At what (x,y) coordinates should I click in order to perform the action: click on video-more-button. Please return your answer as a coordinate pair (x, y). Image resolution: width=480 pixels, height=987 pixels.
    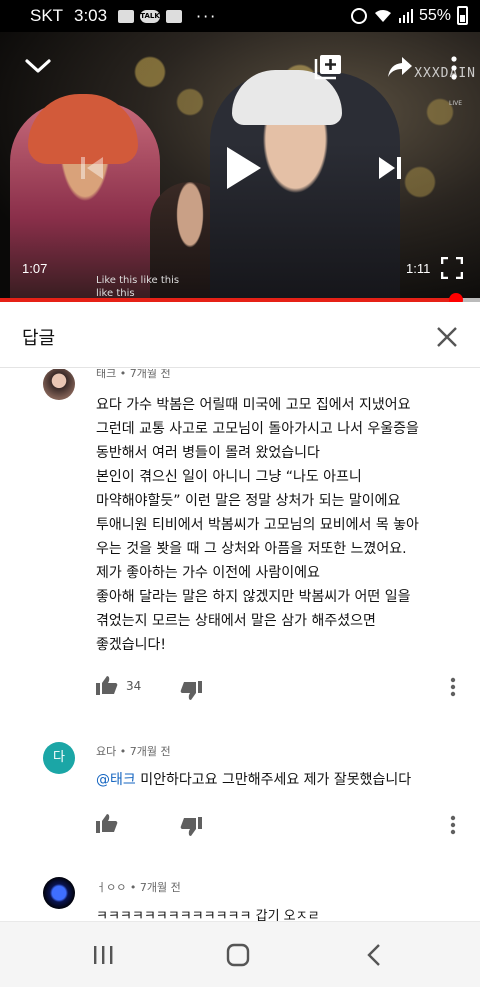
    Looking at the image, I should click on (454, 68).